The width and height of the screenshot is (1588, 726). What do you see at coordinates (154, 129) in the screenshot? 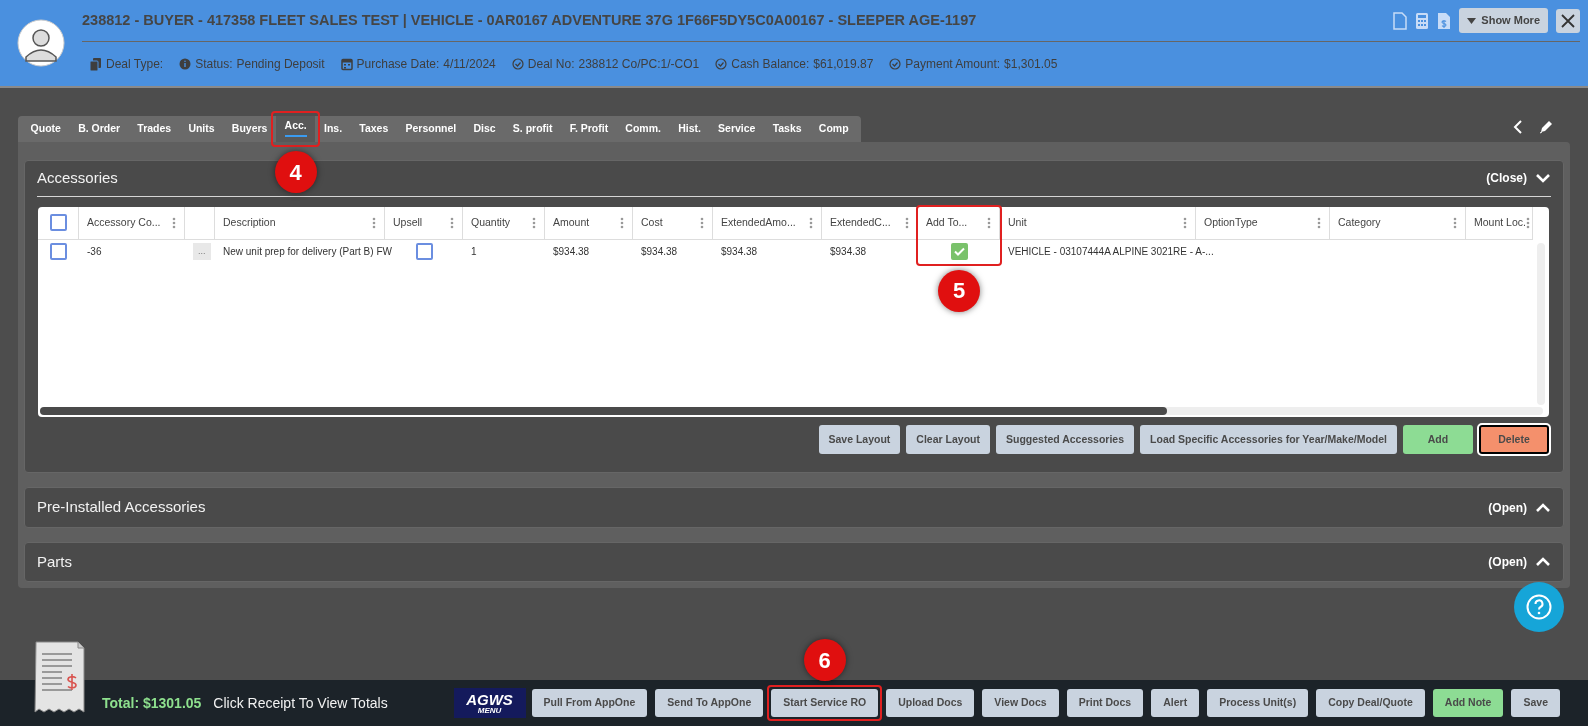
I see `tab: Trades` at bounding box center [154, 129].